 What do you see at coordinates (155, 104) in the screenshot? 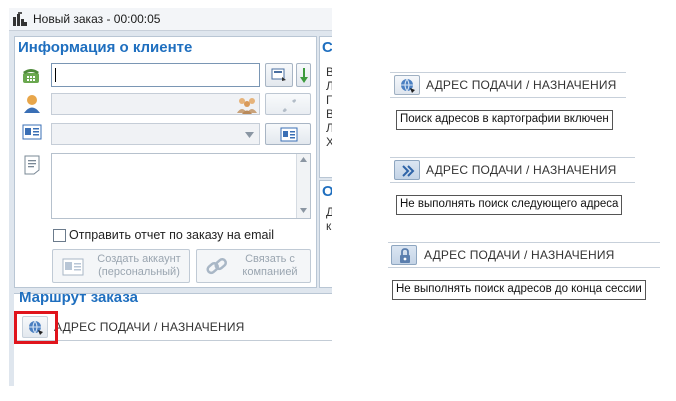
I see `client-name-input` at bounding box center [155, 104].